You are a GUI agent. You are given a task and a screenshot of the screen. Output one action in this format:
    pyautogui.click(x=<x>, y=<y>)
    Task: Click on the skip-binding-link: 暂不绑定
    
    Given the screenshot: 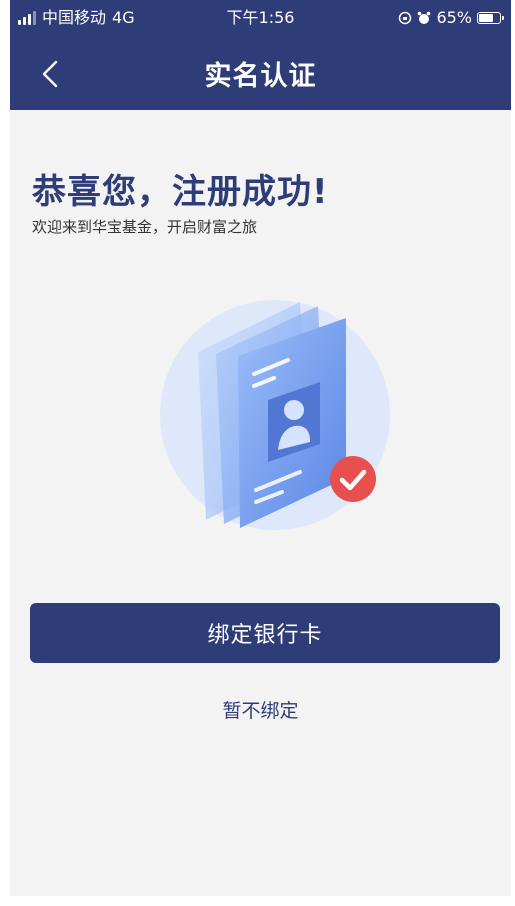 What is the action you would take?
    pyautogui.click(x=260, y=709)
    